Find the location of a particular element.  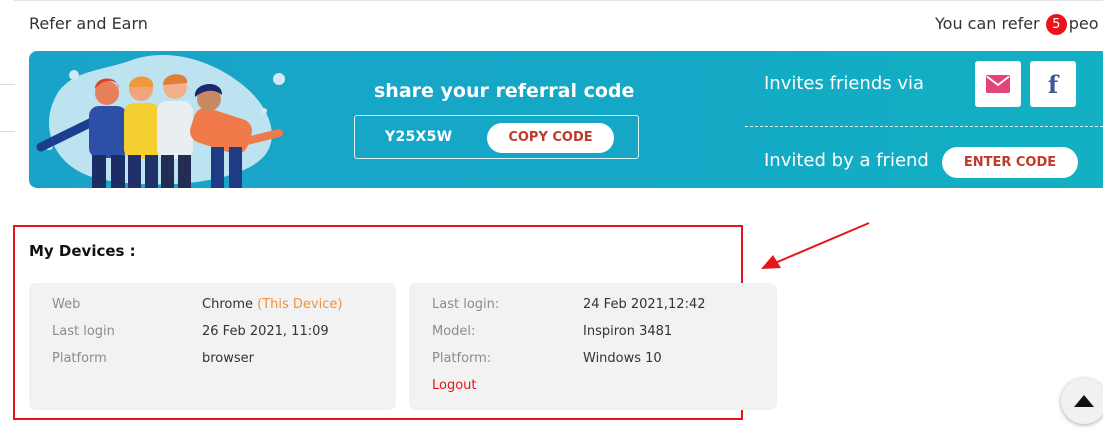

devices-title: My Devices : is located at coordinates (82, 251).